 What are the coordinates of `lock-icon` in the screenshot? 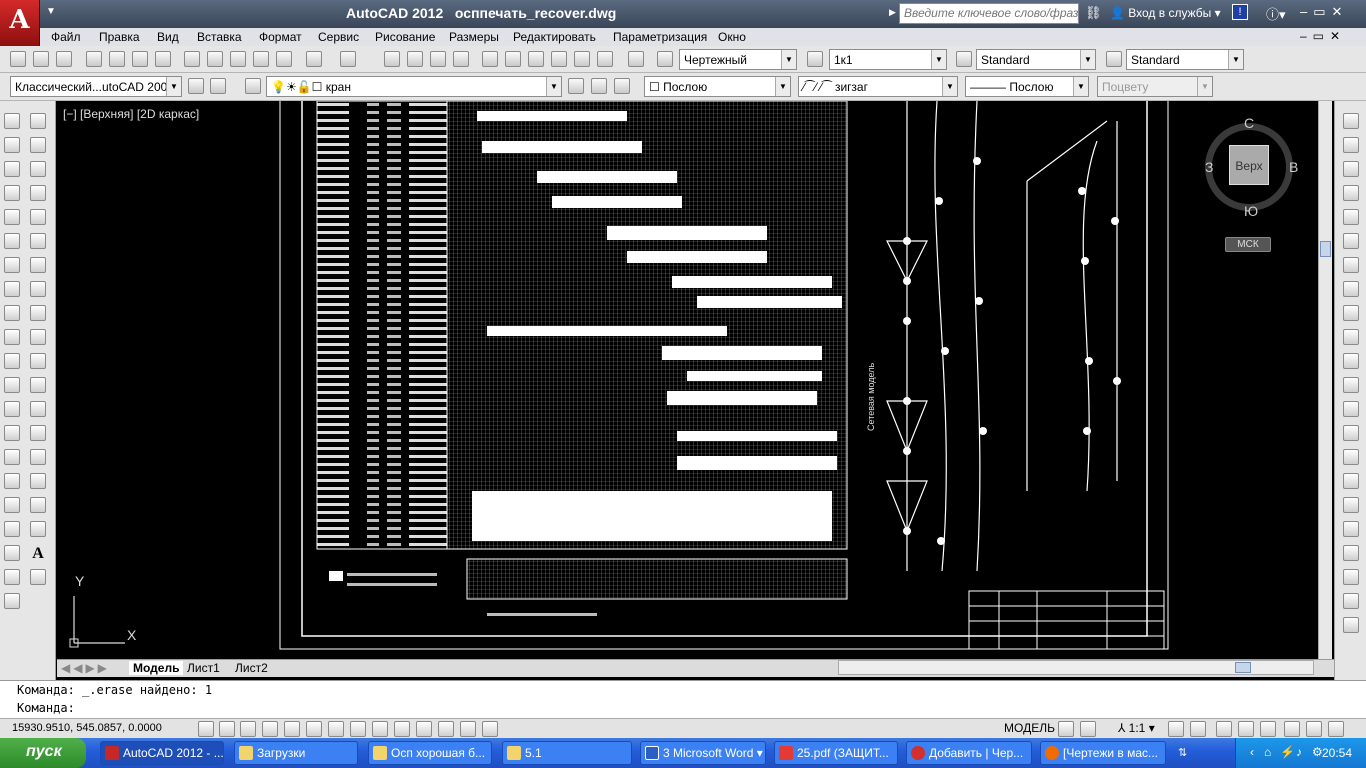 It's located at (1246, 729).